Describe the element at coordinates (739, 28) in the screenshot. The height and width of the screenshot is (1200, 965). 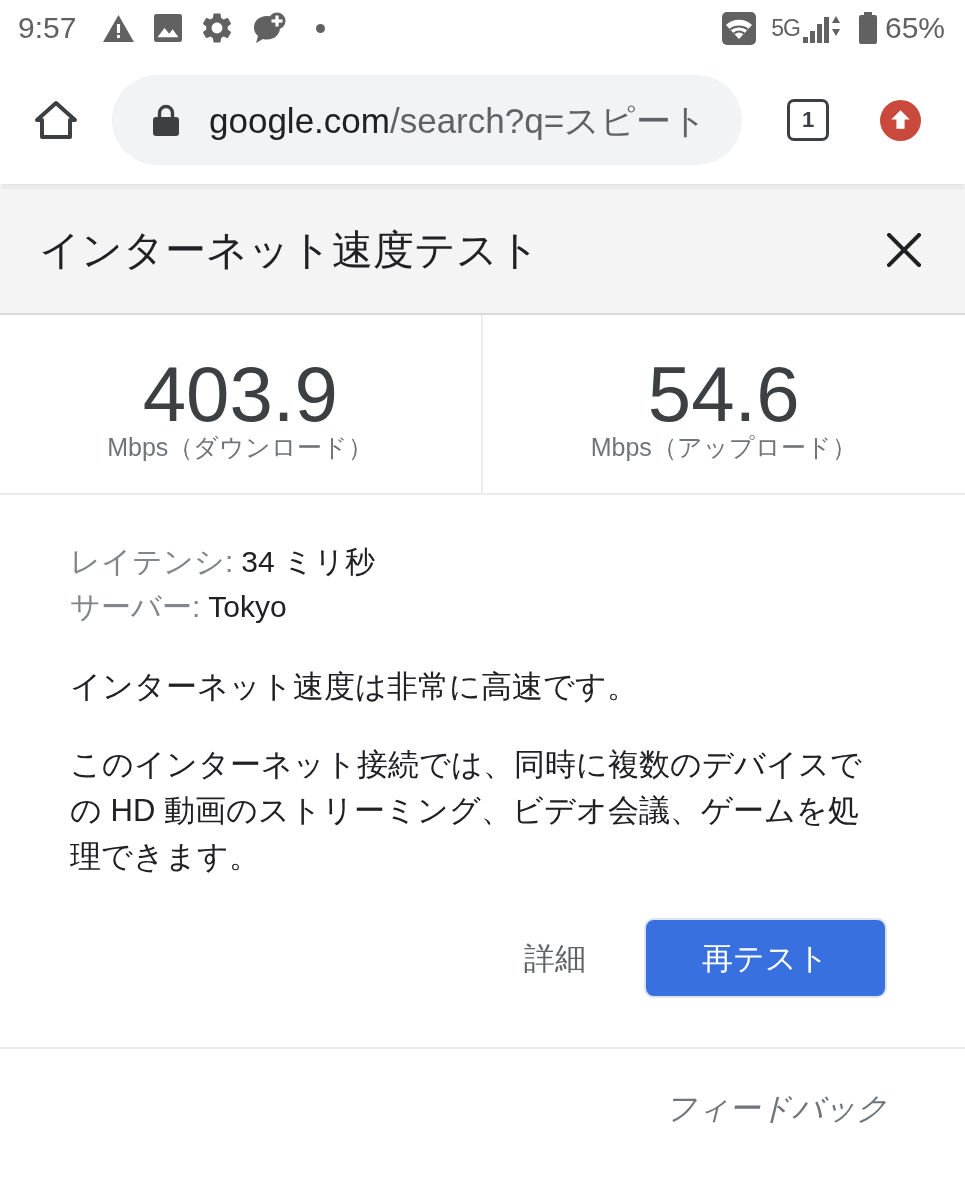
I see `wifi-icon` at that location.